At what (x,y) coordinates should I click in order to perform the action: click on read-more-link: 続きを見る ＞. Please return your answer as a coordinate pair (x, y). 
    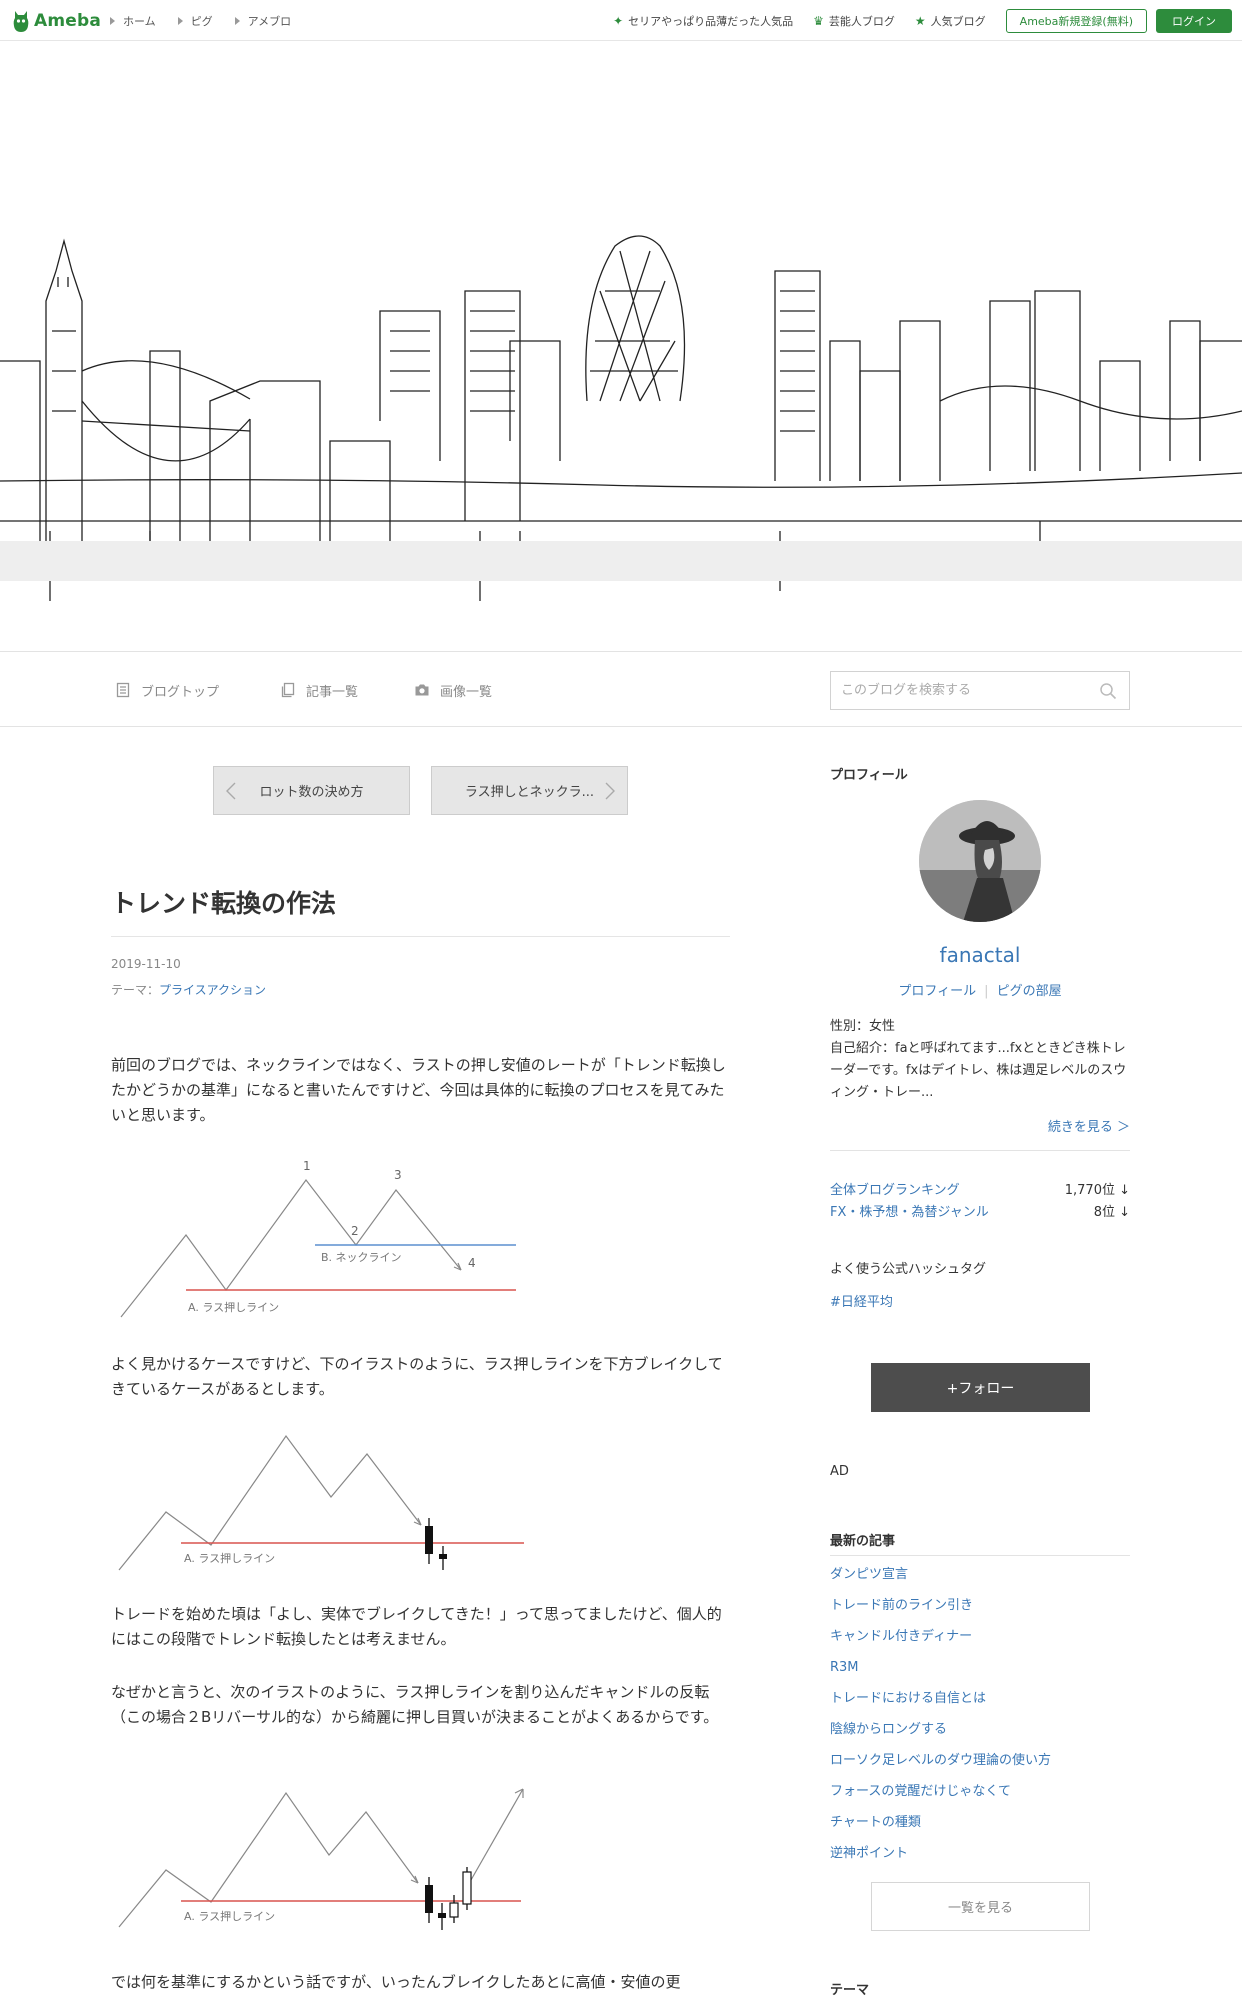
    Looking at the image, I should click on (980, 1125).